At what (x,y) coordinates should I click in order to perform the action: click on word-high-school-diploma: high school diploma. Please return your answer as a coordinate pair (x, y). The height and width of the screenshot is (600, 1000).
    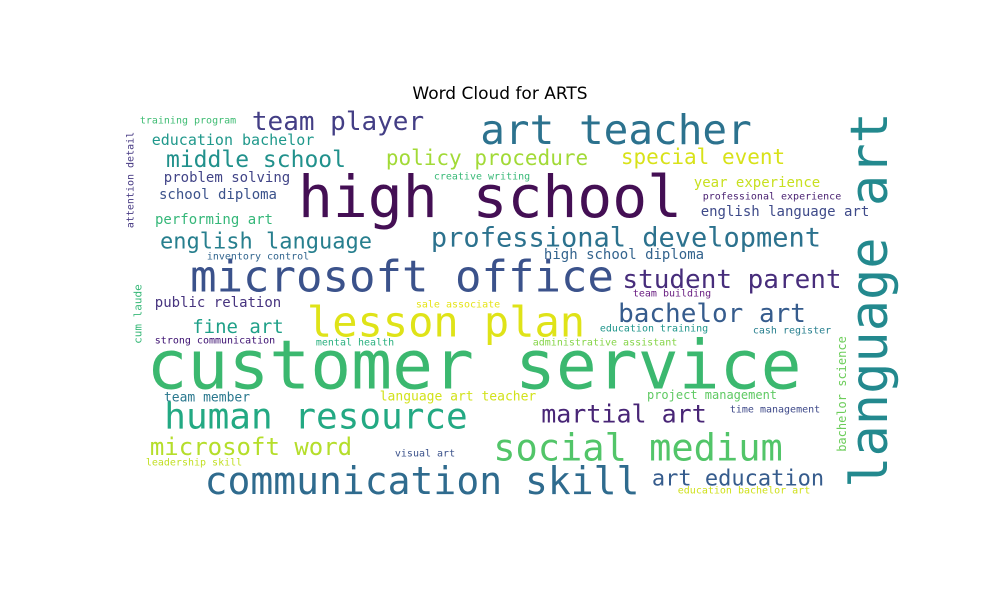
    Looking at the image, I should click on (624, 255).